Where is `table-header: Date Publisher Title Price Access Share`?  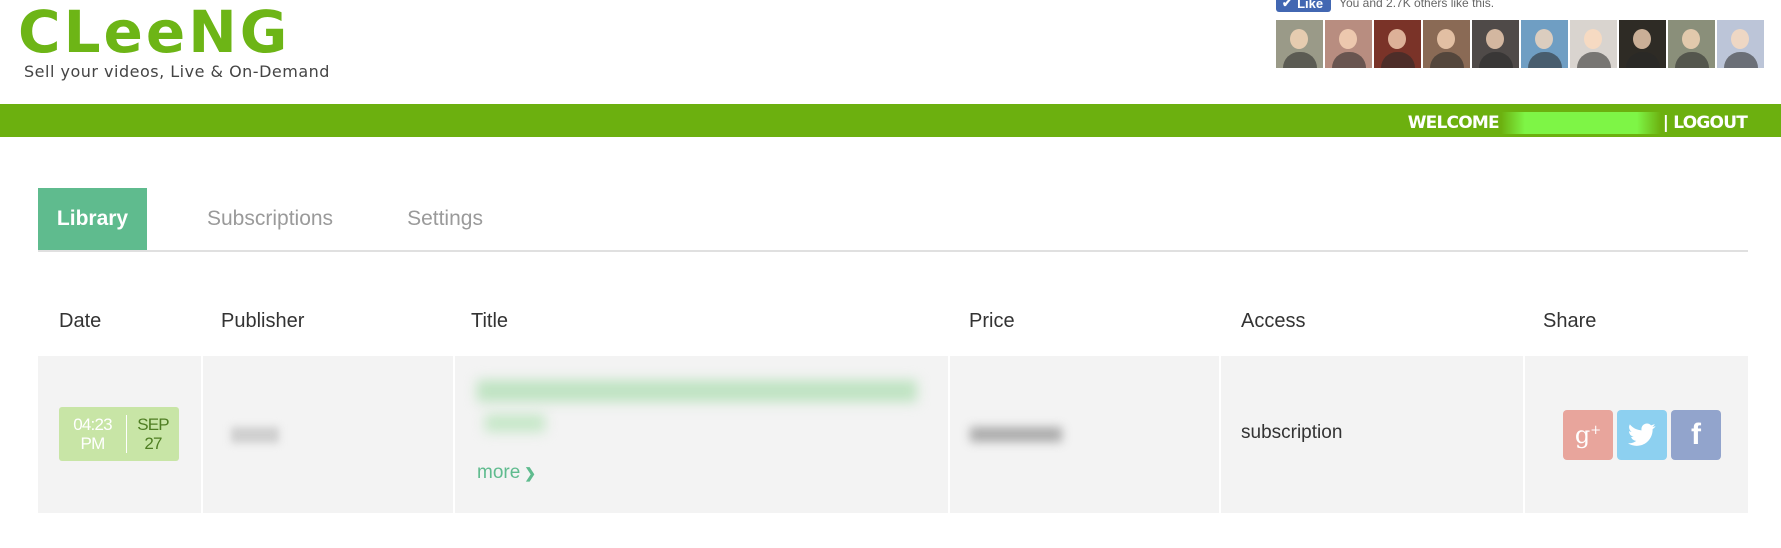 table-header: Date Publisher Title Price Access Share is located at coordinates (893, 327).